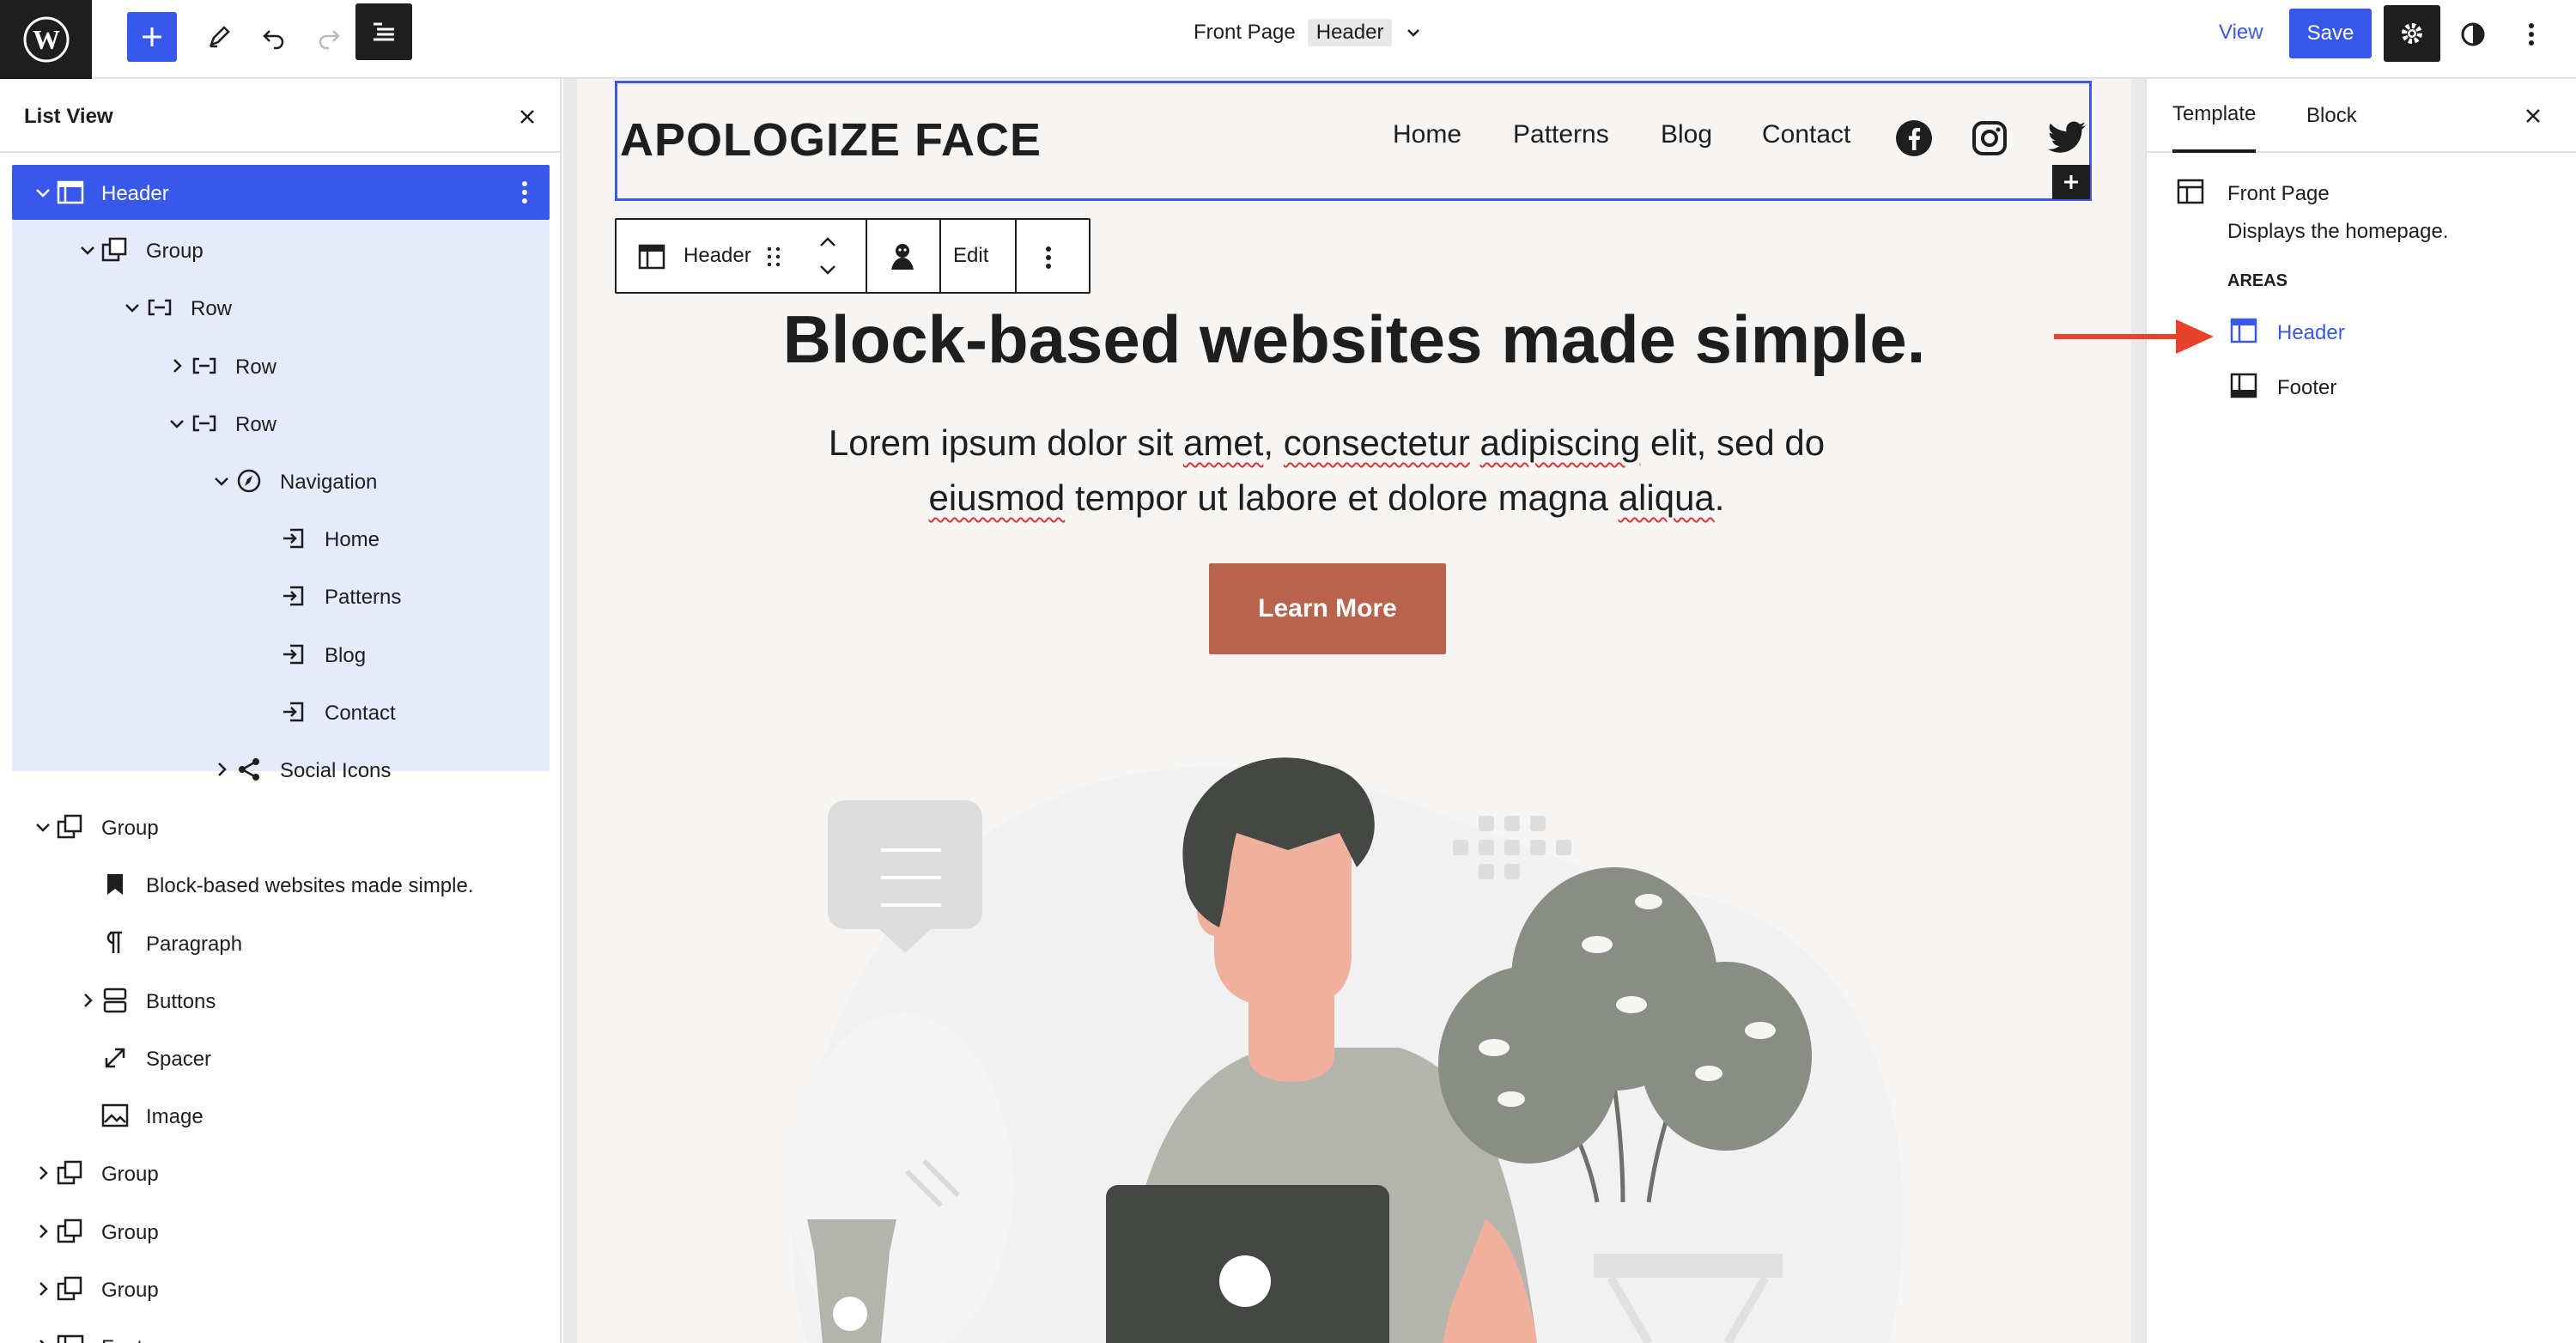 This screenshot has height=1343, width=2576. What do you see at coordinates (281, 1115) in the screenshot?
I see `list-item: Image` at bounding box center [281, 1115].